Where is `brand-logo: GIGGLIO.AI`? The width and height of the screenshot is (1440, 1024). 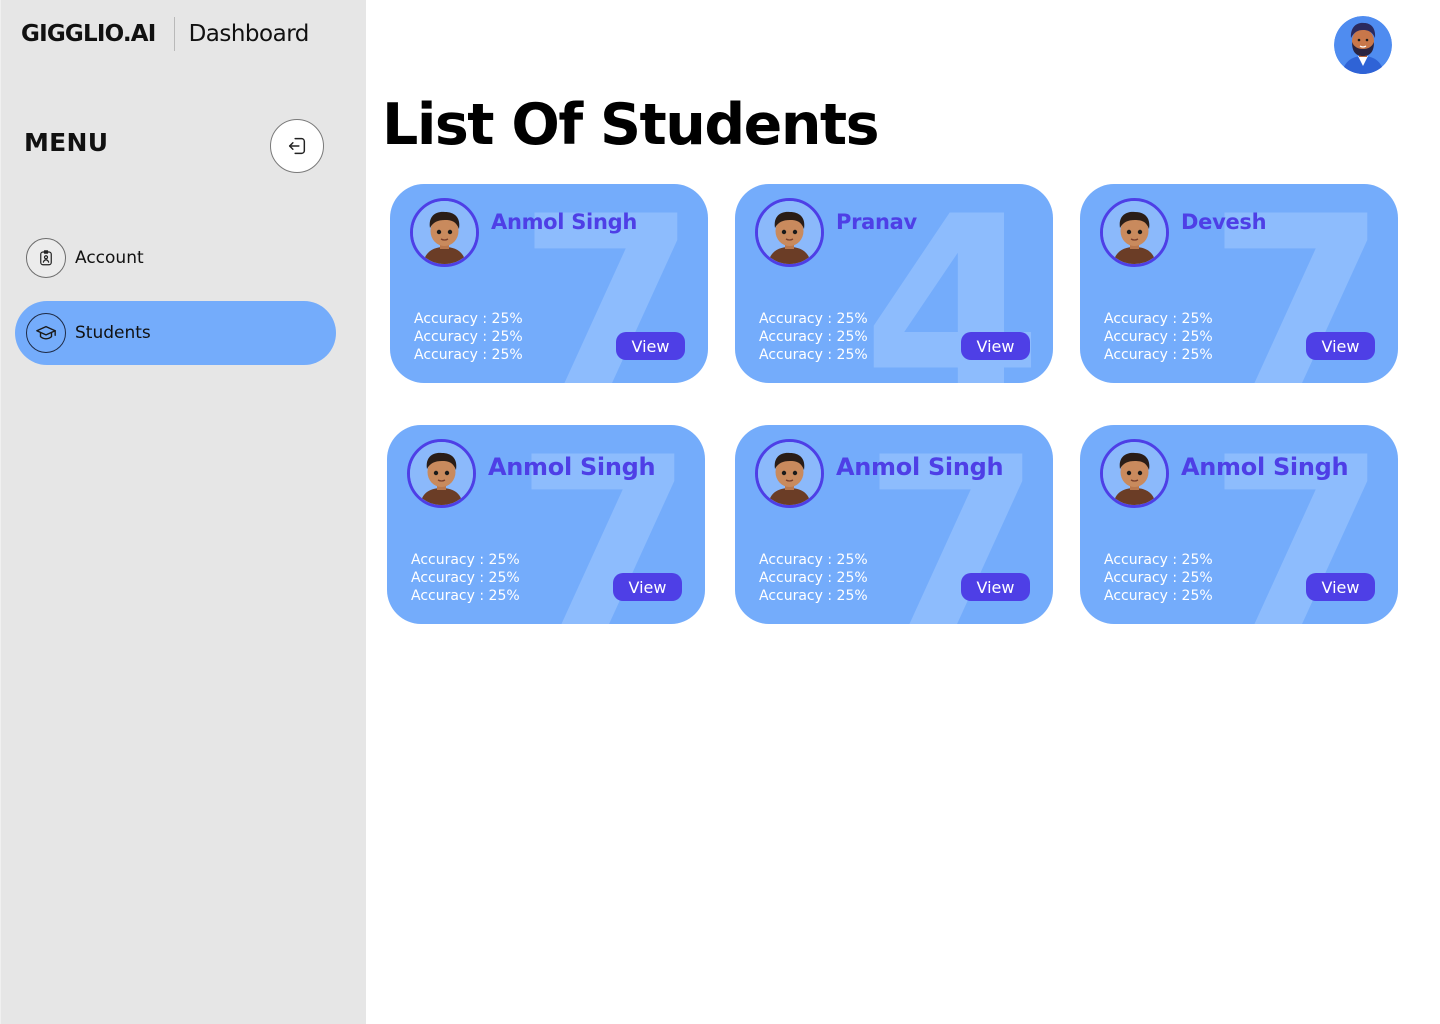 brand-logo: GIGGLIO.AI is located at coordinates (88, 34).